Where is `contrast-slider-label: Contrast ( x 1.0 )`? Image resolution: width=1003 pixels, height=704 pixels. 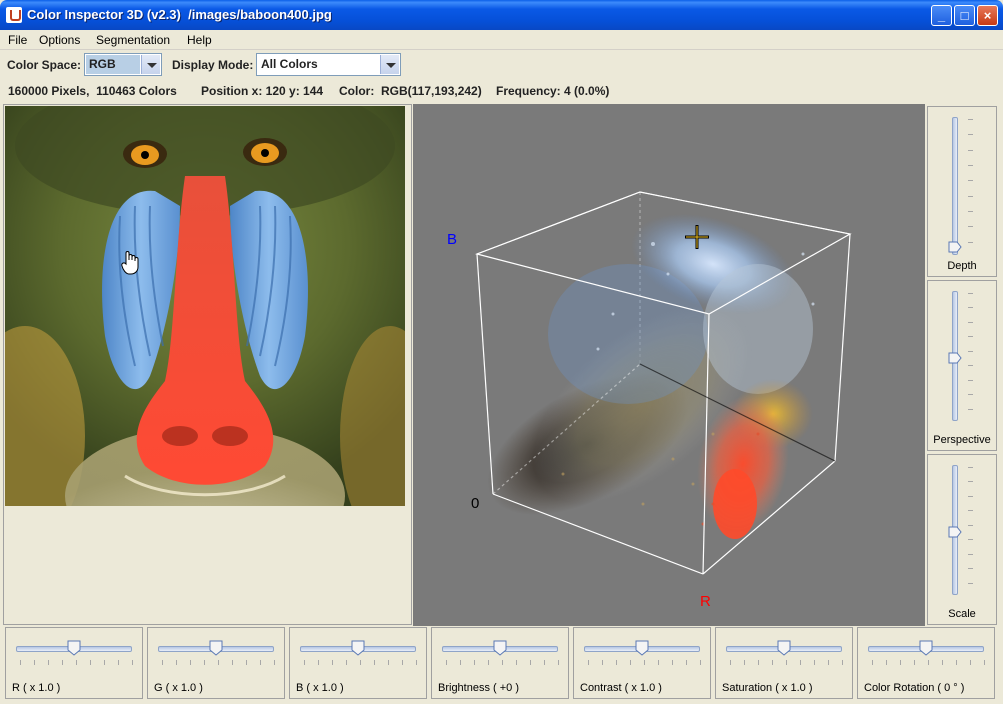
contrast-slider-label: Contrast ( x 1.0 ) is located at coordinates (621, 688).